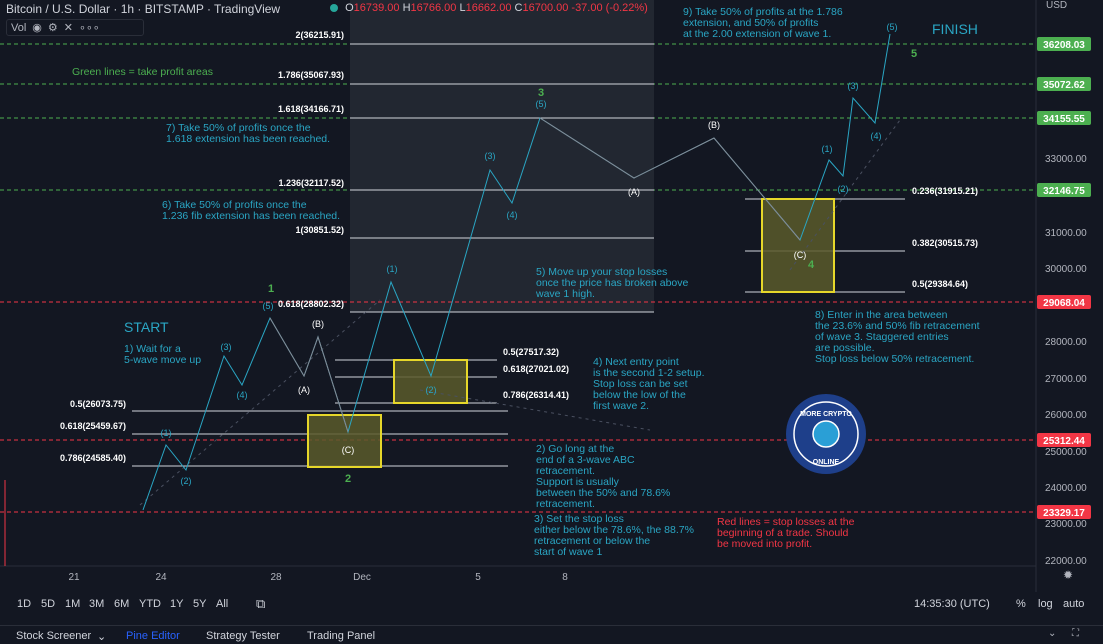 This screenshot has height=644, width=1103. Describe the element at coordinates (75, 27) in the screenshot. I see `volume-indicator-legend: Vol ◉ ⚙ ✕ ∘∘∘` at that location.